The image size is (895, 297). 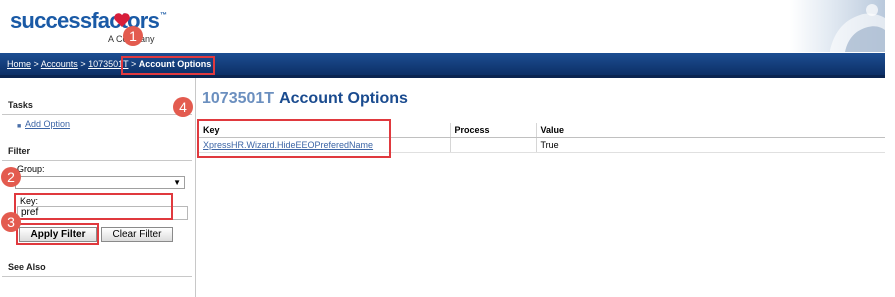 I want to click on highlight-box-options-row, so click(x=294, y=138).